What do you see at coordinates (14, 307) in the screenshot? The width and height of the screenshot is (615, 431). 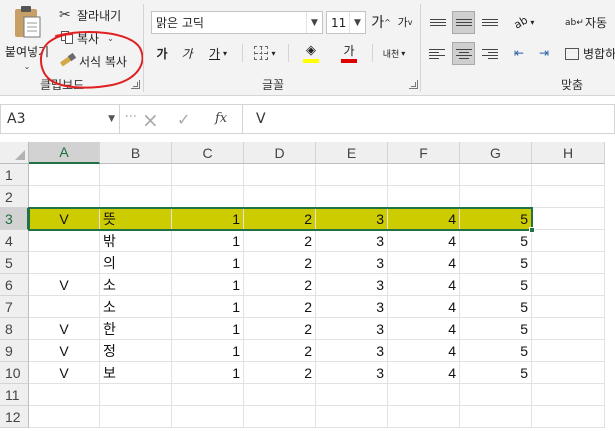 I see `row-header-7: 7` at bounding box center [14, 307].